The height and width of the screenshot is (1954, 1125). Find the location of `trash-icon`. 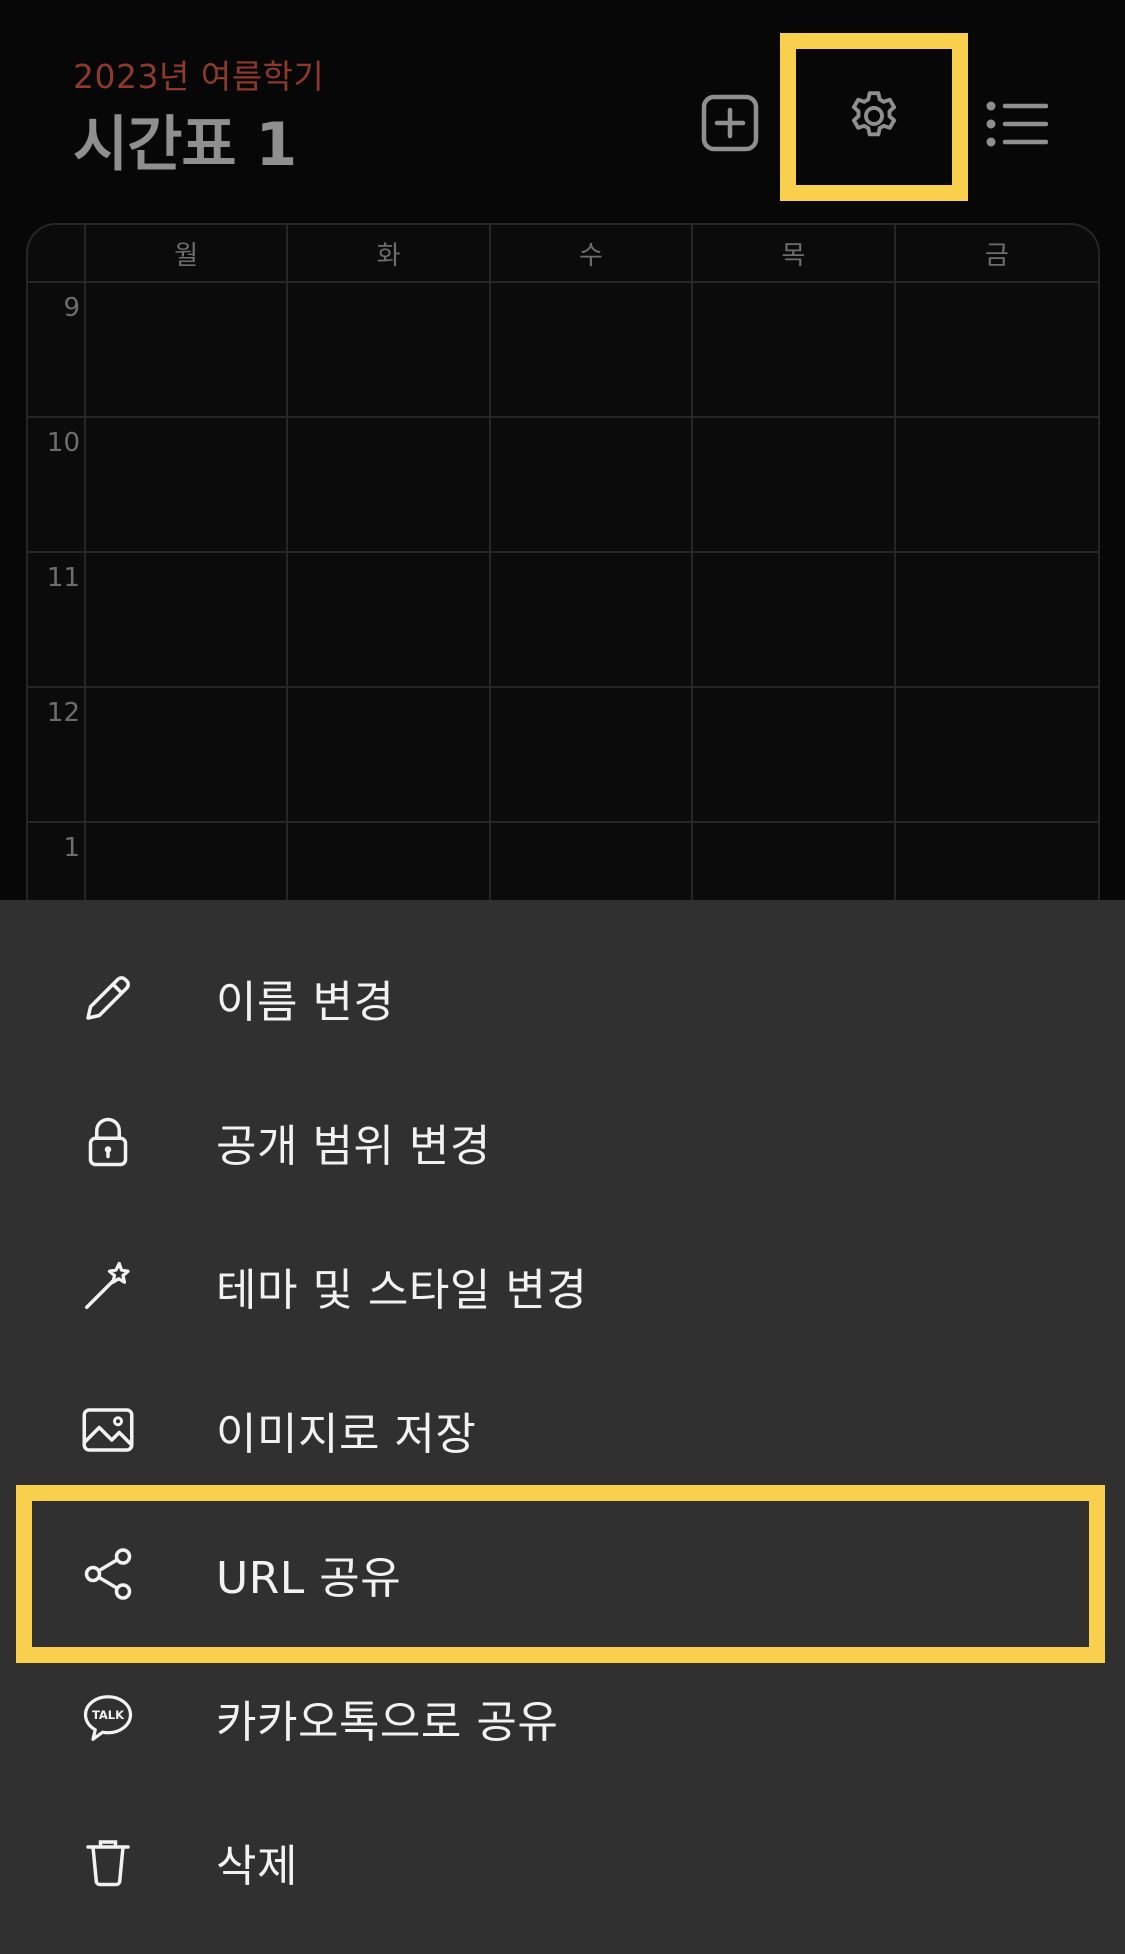

trash-icon is located at coordinates (108, 1862).